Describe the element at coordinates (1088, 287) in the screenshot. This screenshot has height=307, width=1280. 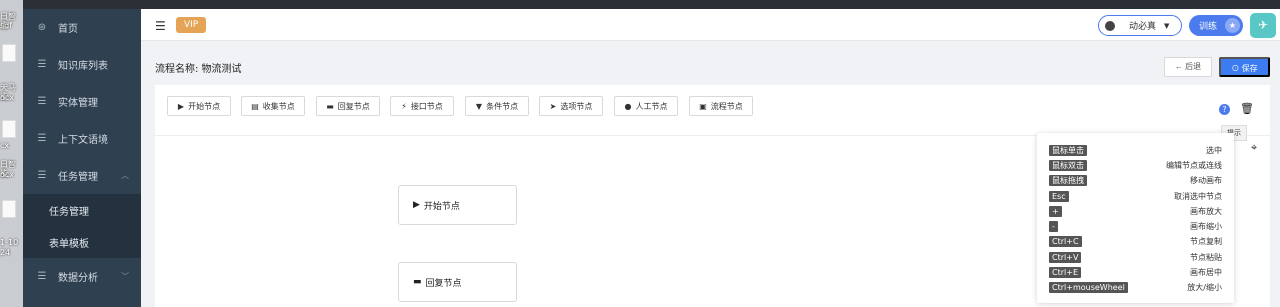
I see `shortcut-key: Ctrl+mouseWheel` at that location.